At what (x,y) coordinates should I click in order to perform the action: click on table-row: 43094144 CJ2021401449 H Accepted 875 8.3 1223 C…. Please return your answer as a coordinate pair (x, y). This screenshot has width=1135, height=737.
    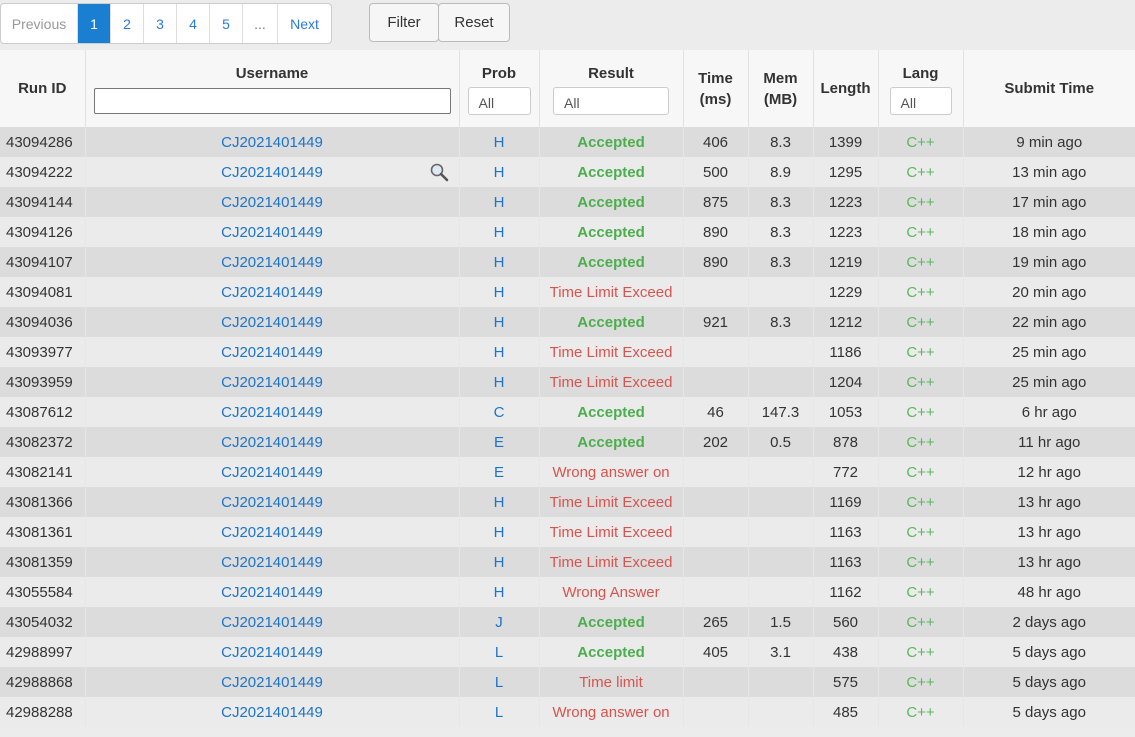
    Looking at the image, I should click on (567, 202).